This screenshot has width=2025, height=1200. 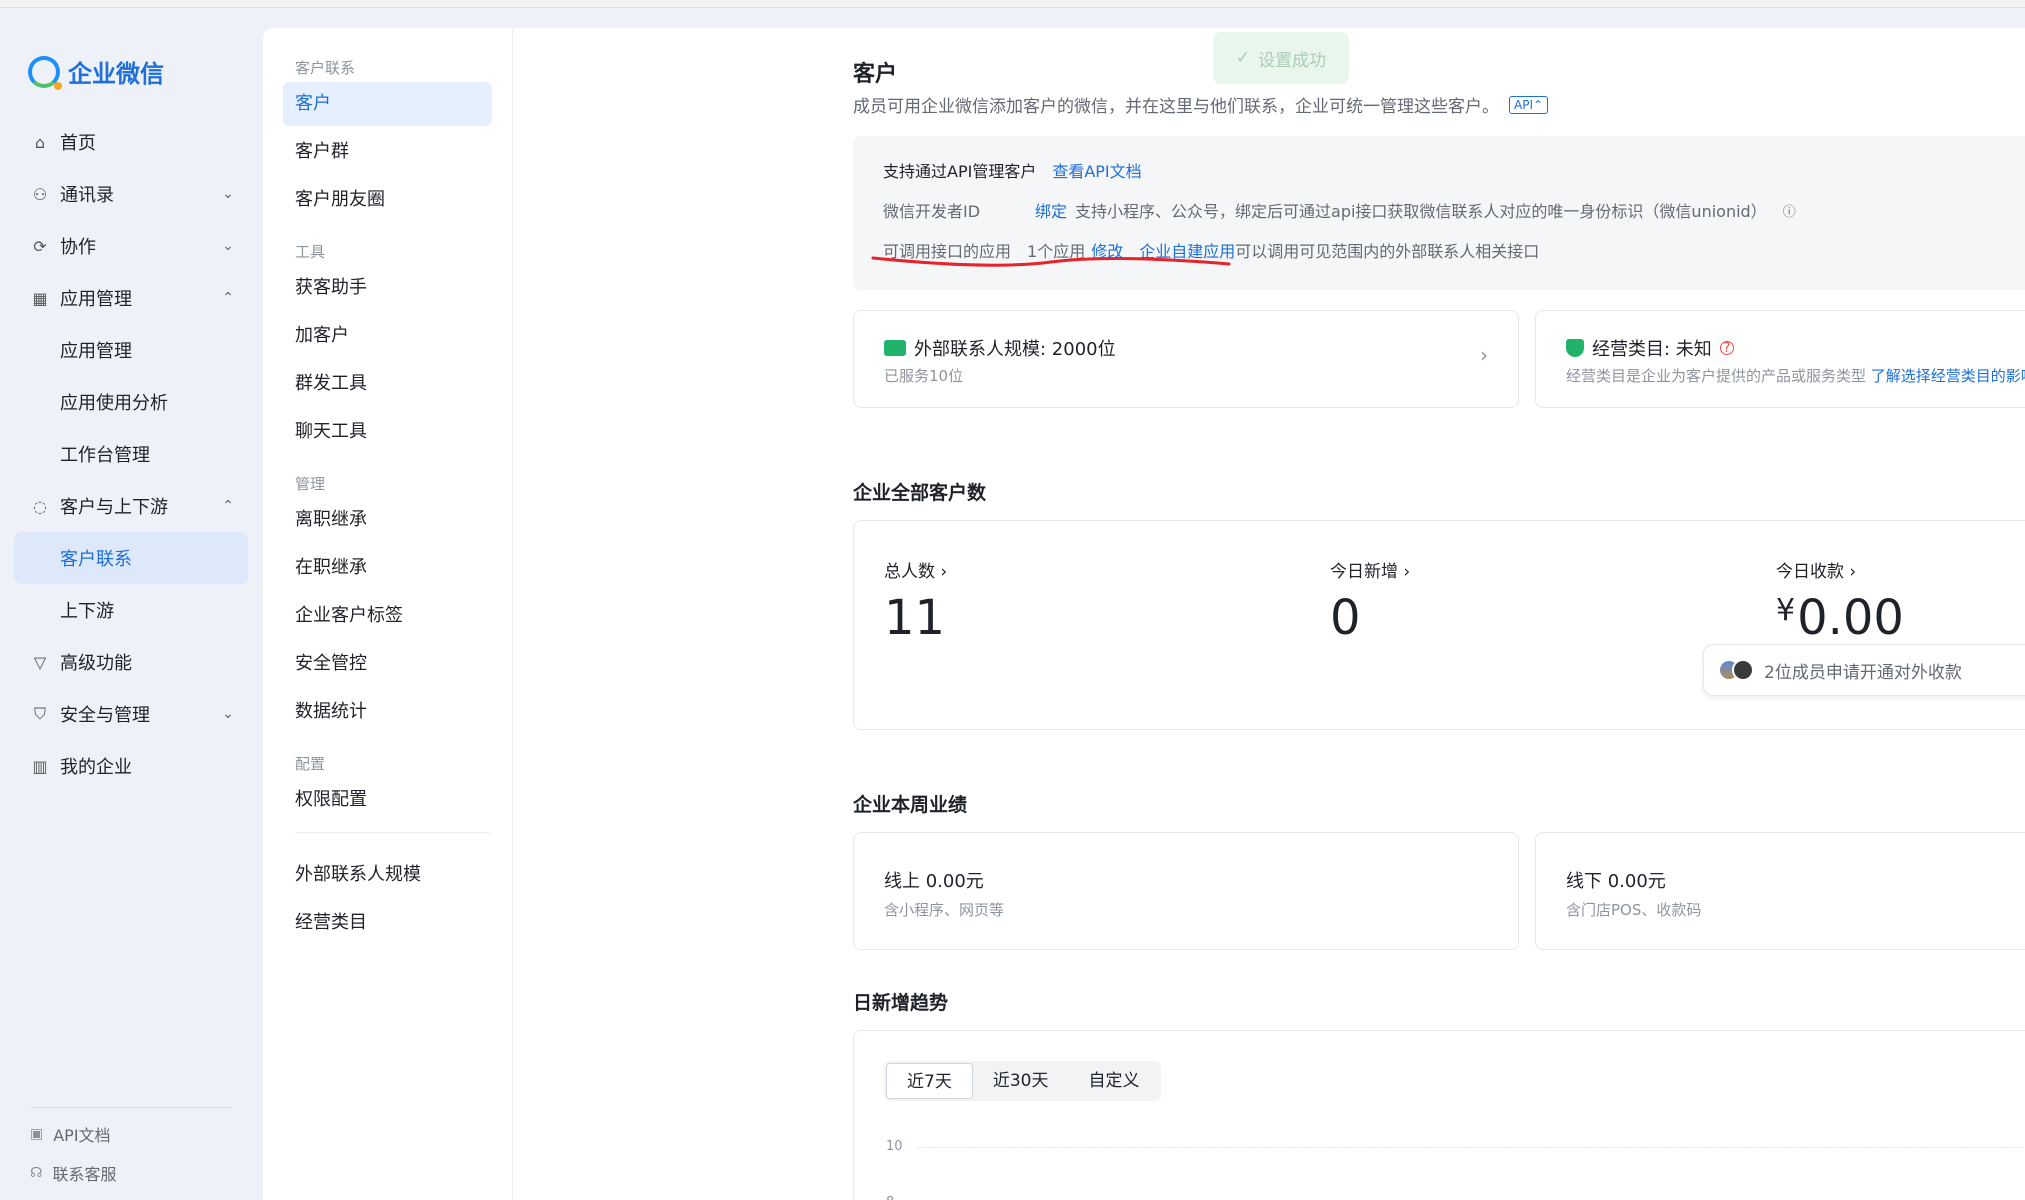 I want to click on sidebar-item-11: ⛉ 安全与管理 ⌄, so click(x=131, y=714).